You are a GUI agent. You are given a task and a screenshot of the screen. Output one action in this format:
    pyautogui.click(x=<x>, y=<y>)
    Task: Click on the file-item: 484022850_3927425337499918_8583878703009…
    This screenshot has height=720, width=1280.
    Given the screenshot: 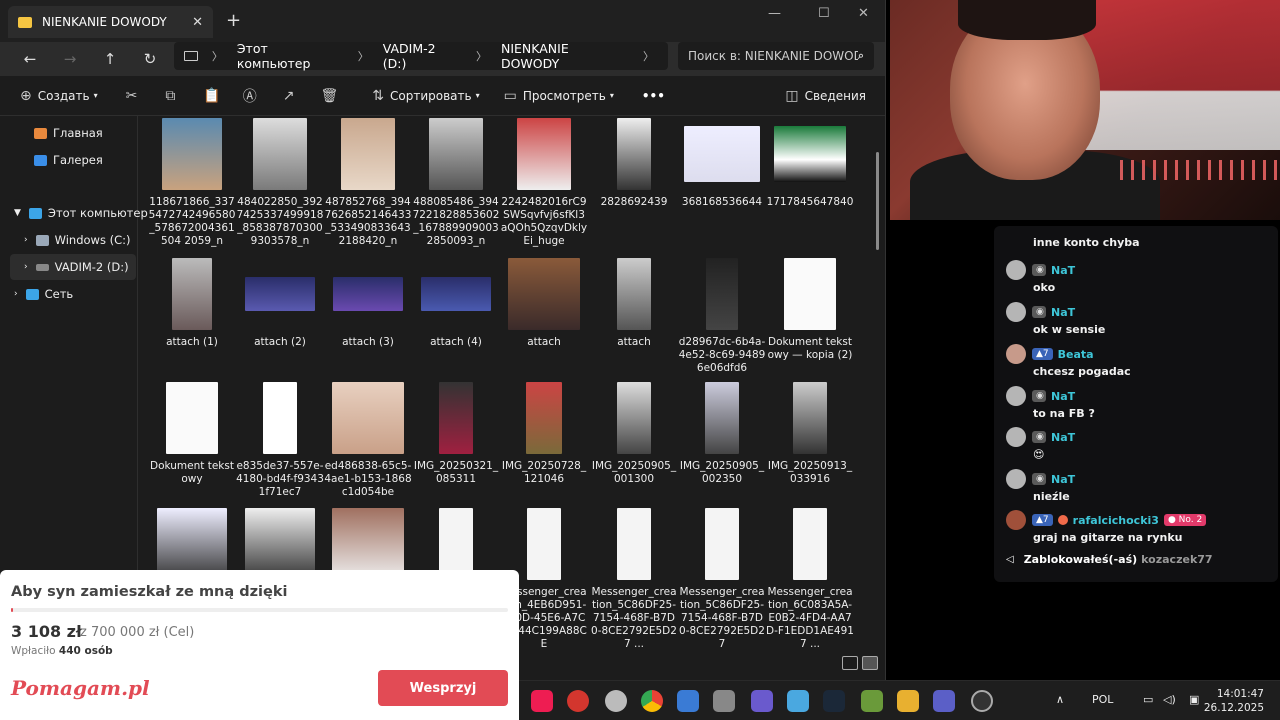 What is the action you would take?
    pyautogui.click(x=280, y=183)
    